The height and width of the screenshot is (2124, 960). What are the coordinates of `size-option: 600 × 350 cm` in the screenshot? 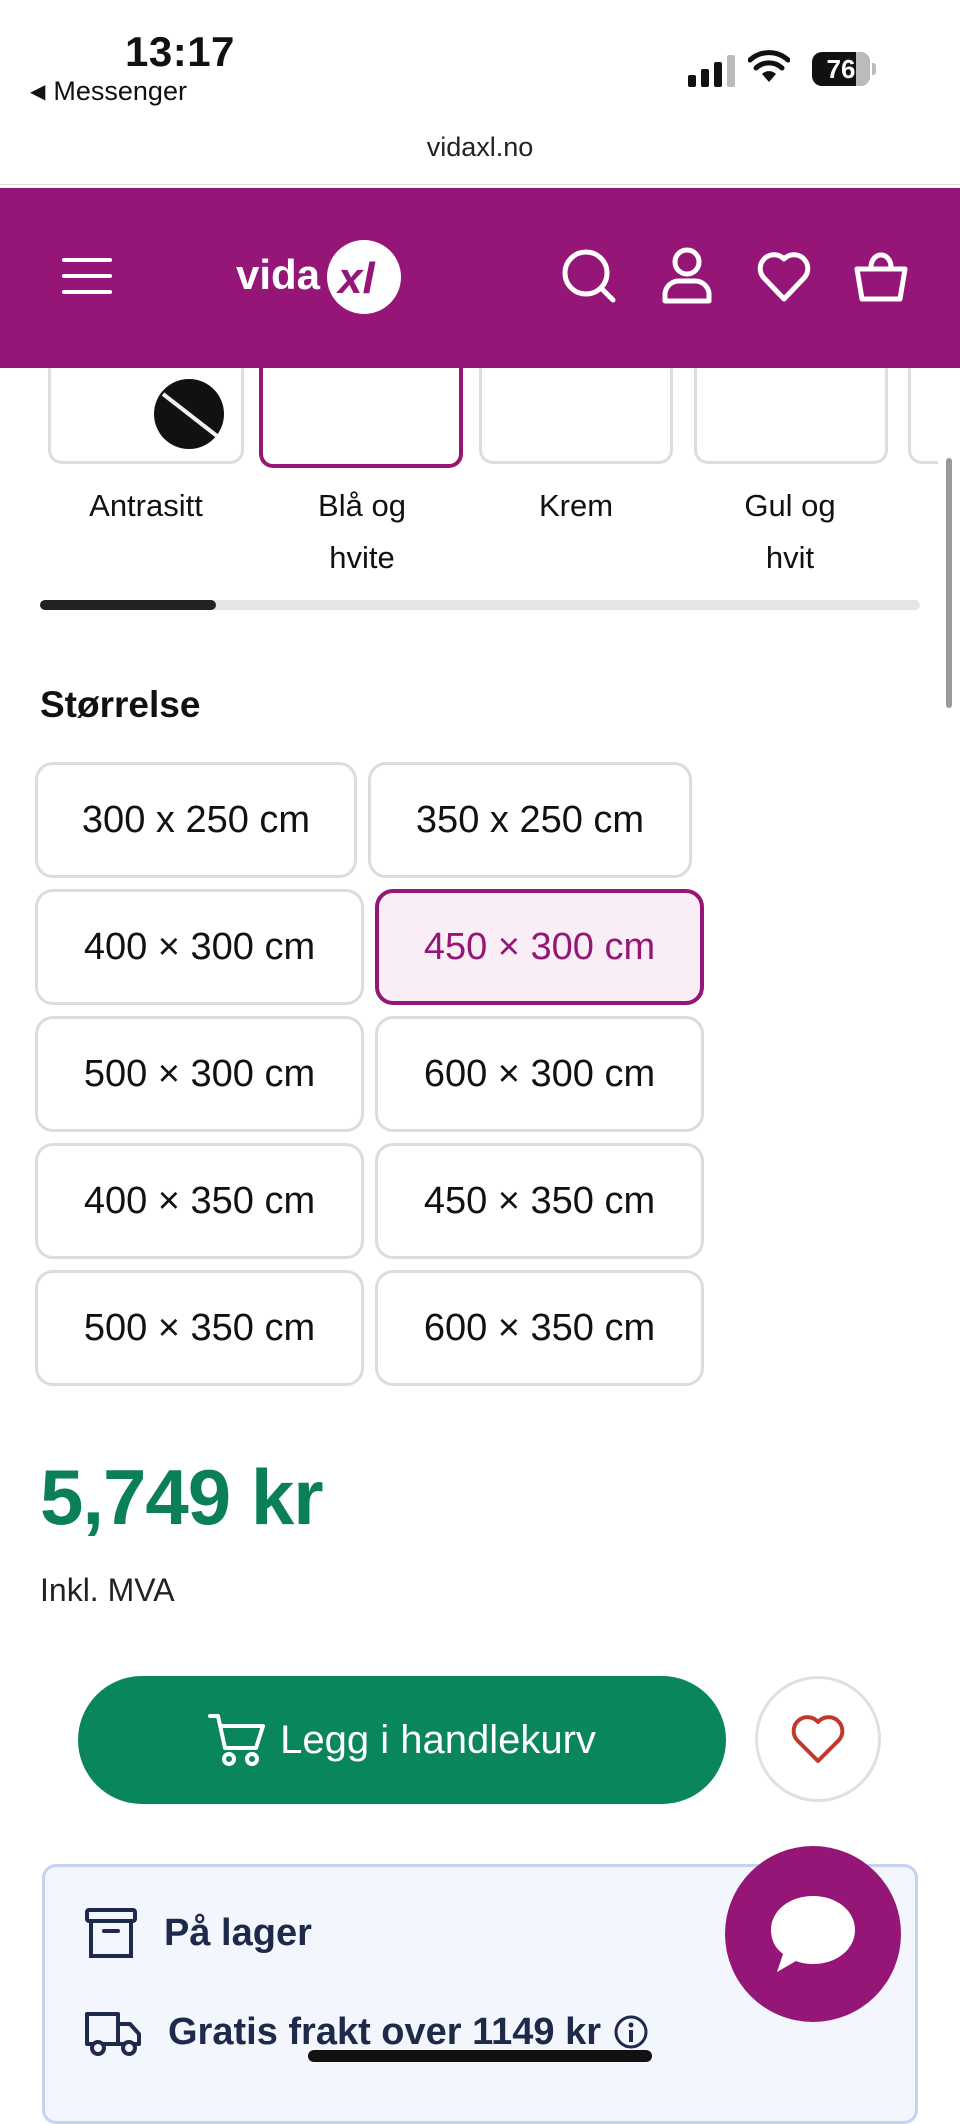 It's located at (539, 1328).